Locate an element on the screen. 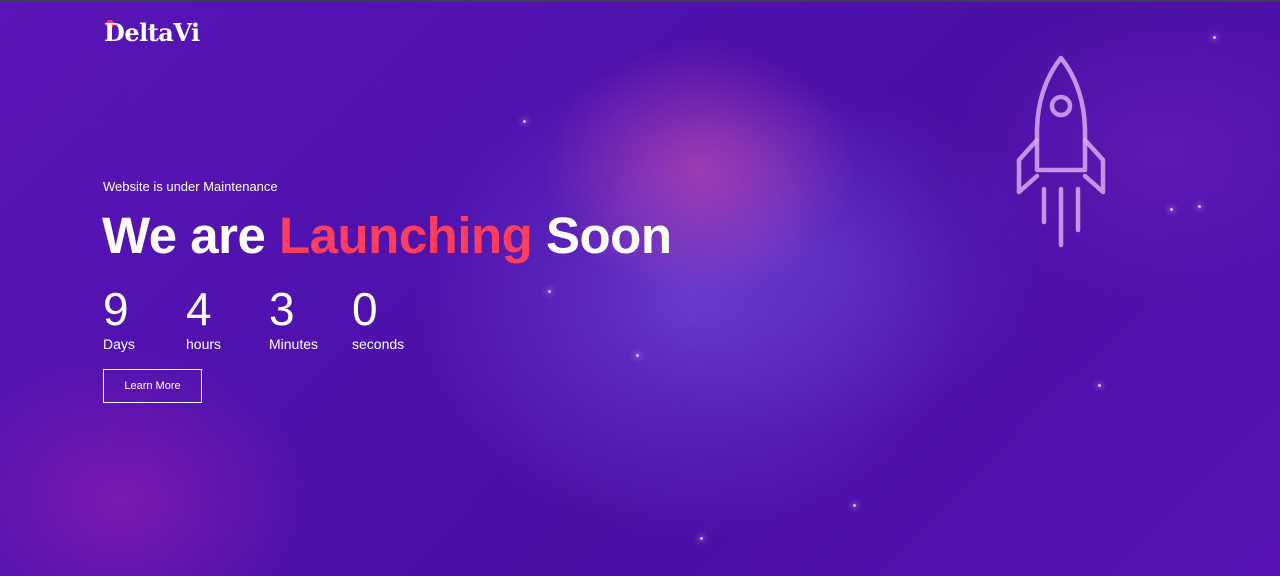  countdown-minutes-label: Minutes is located at coordinates (294, 344).